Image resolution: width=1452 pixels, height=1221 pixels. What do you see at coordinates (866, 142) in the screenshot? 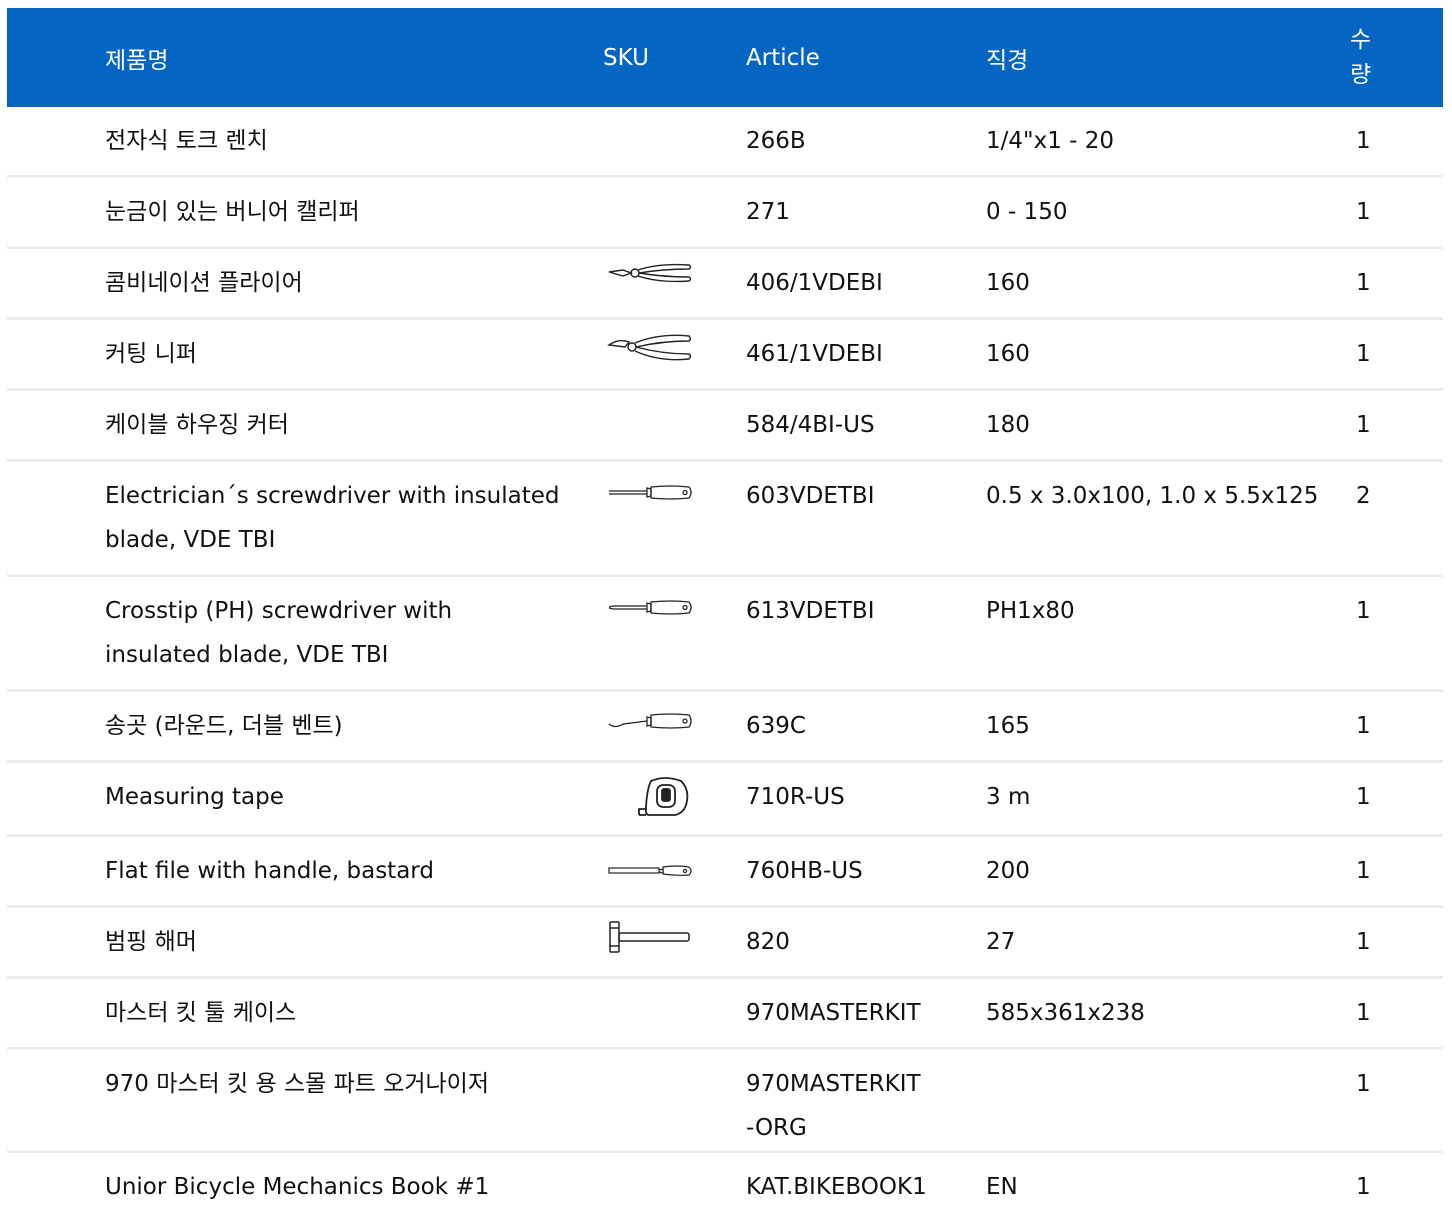
I see `article-number: 266B` at bounding box center [866, 142].